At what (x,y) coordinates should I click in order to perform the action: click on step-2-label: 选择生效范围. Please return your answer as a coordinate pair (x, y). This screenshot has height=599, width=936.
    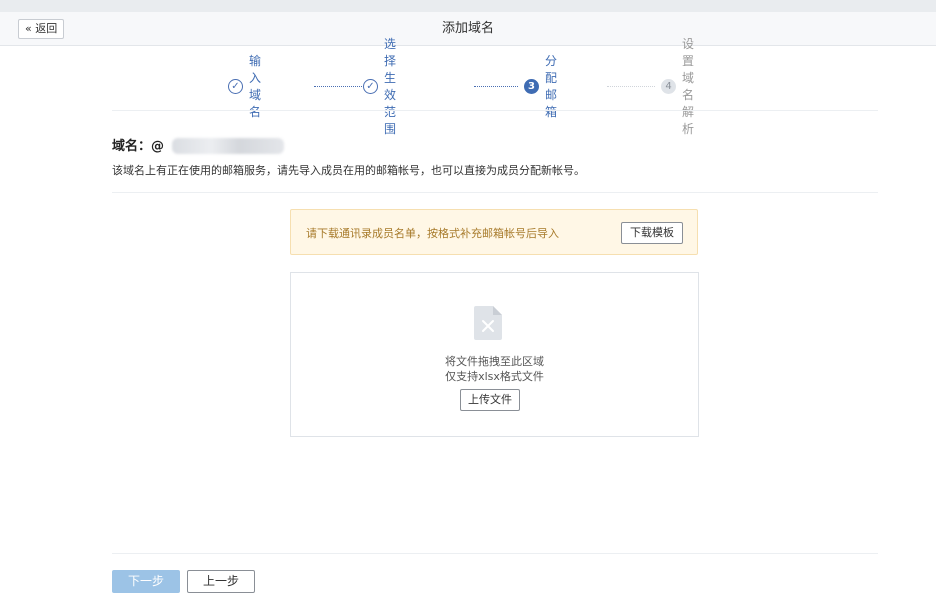
    Looking at the image, I should click on (390, 86).